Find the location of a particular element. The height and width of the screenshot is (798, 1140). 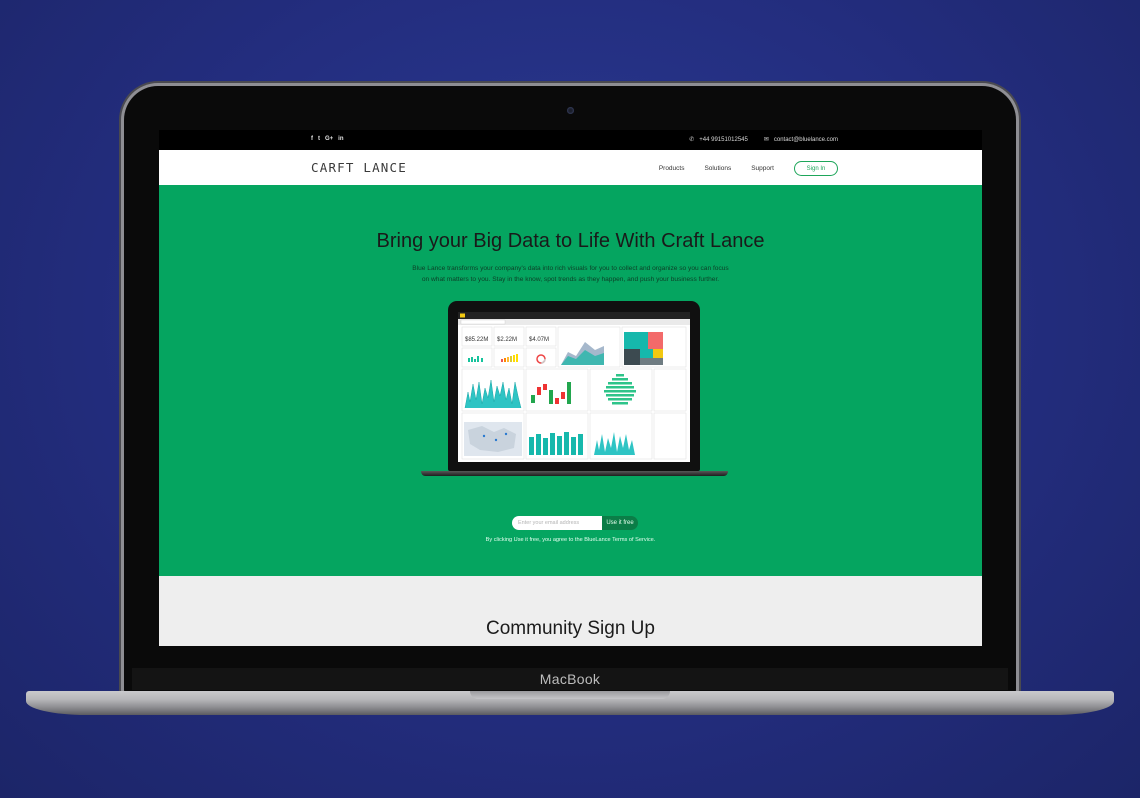

nav-link-support: Support is located at coordinates (762, 168).